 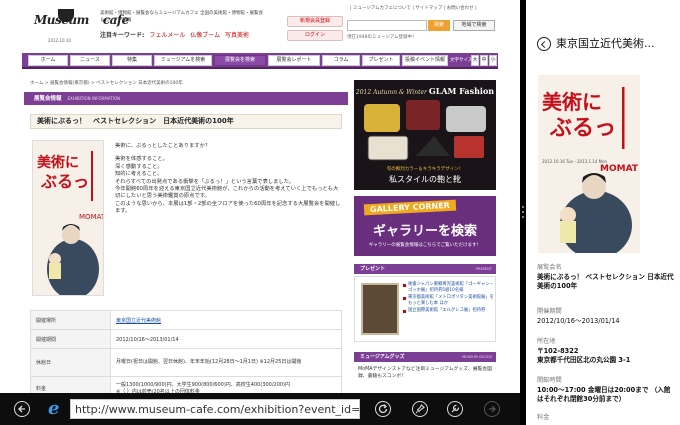 What do you see at coordinates (544, 44) in the screenshot?
I see `snap-back-button` at bounding box center [544, 44].